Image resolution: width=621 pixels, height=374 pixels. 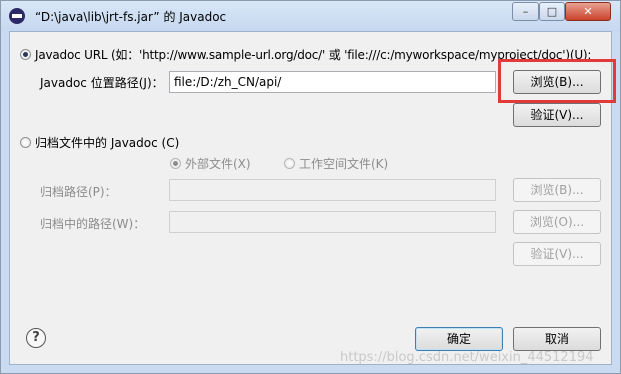 I want to click on workspace-file-radio, so click(x=289, y=163).